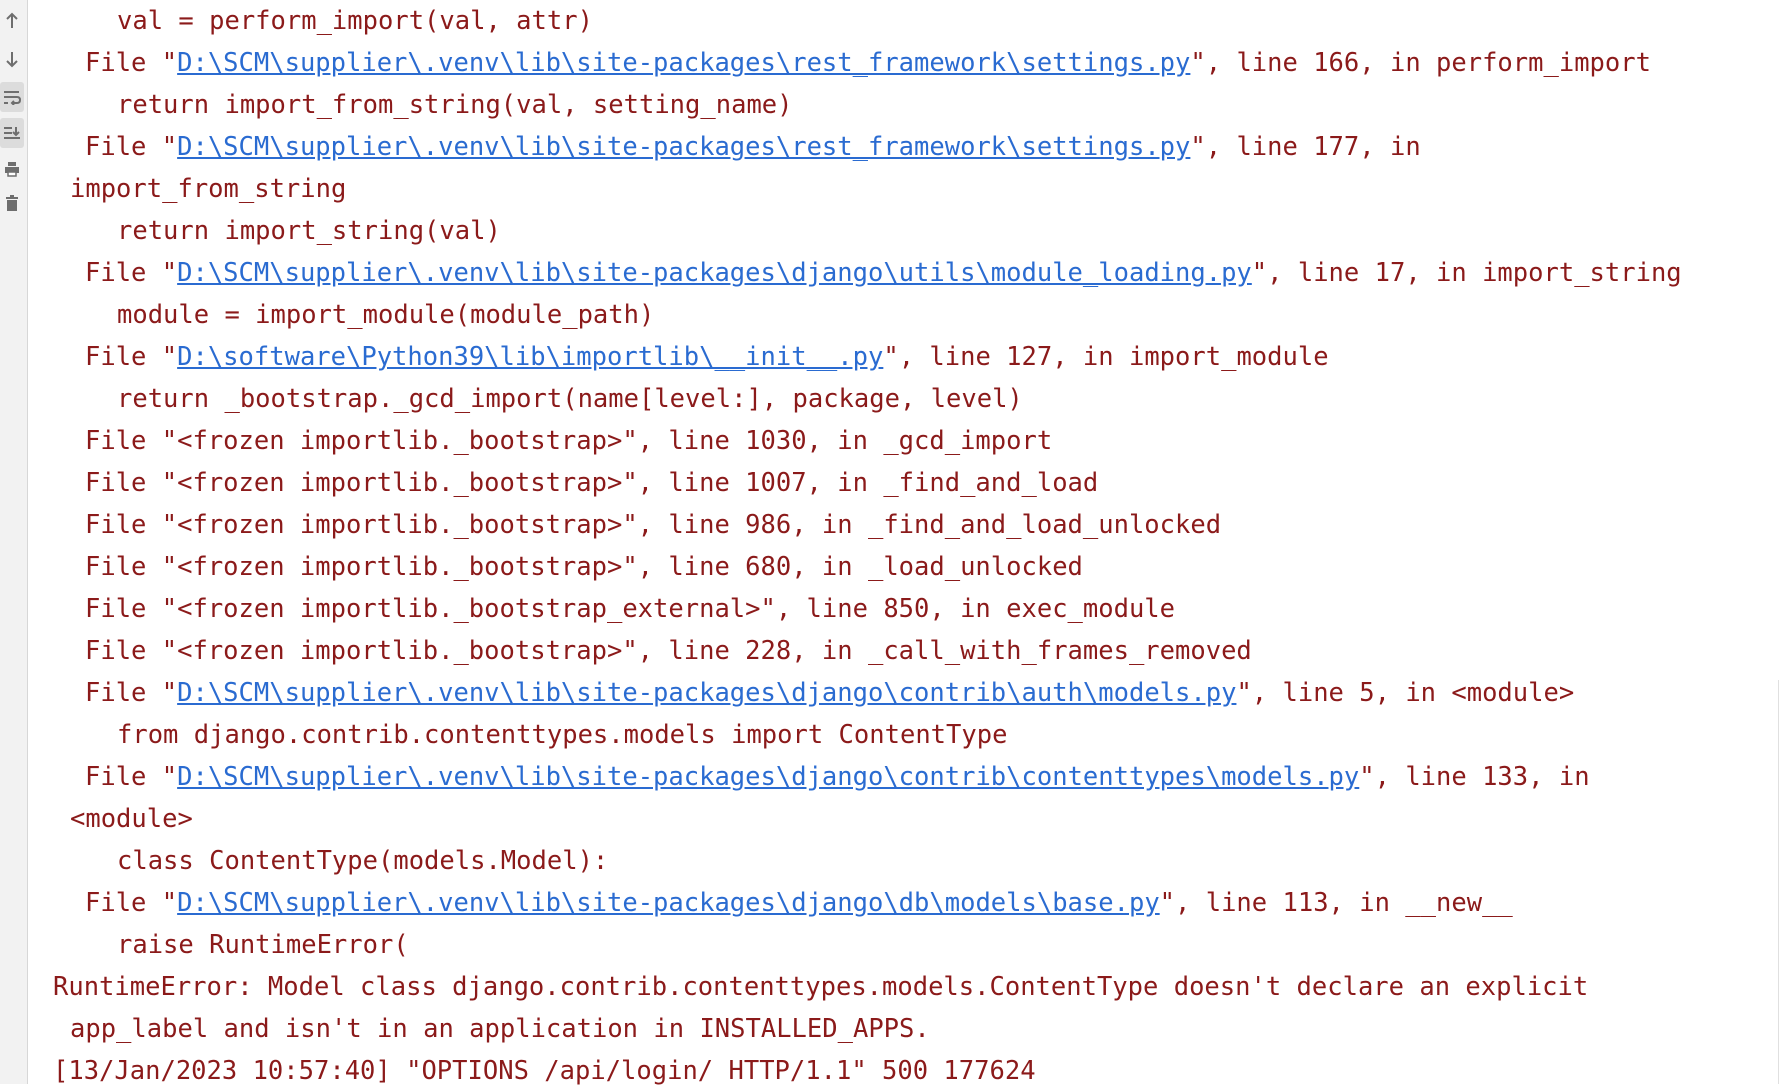 This screenshot has height=1092, width=1789. I want to click on console-text: return import_string(val), so click(309, 231).